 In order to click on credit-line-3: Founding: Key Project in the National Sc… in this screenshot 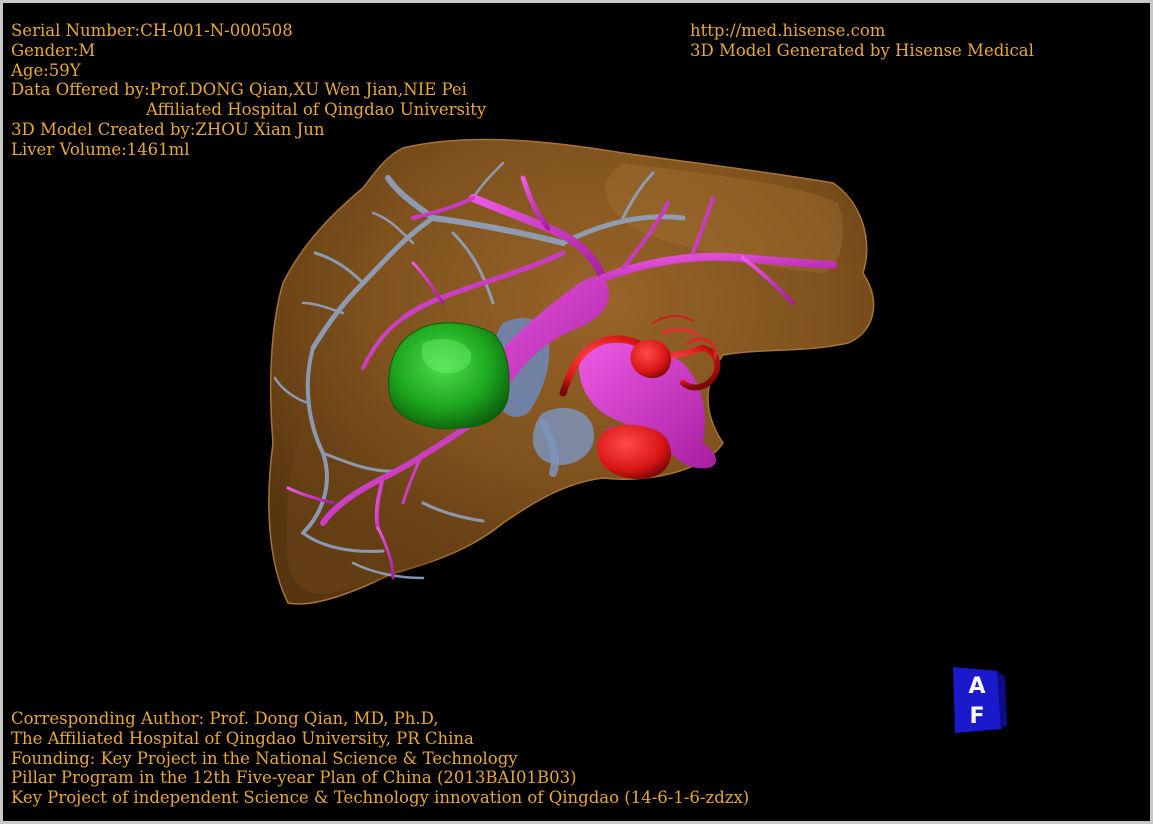, I will do `click(264, 758)`.